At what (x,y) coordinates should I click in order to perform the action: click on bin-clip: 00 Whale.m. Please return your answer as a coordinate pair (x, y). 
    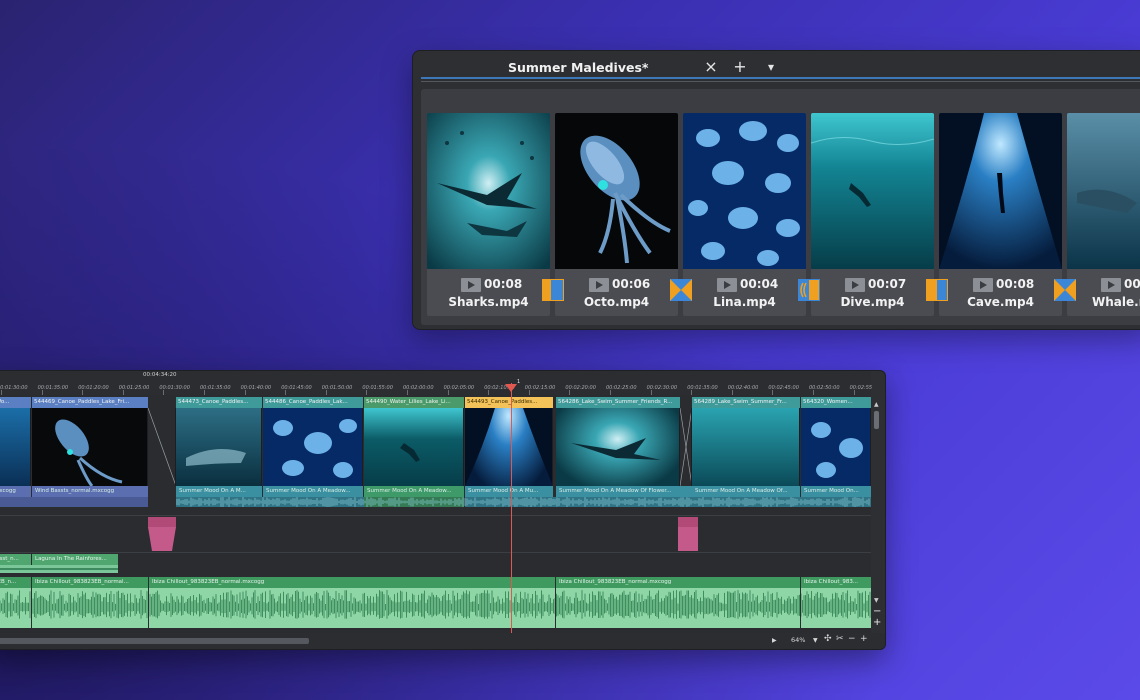
    Looking at the image, I should click on (1103, 214).